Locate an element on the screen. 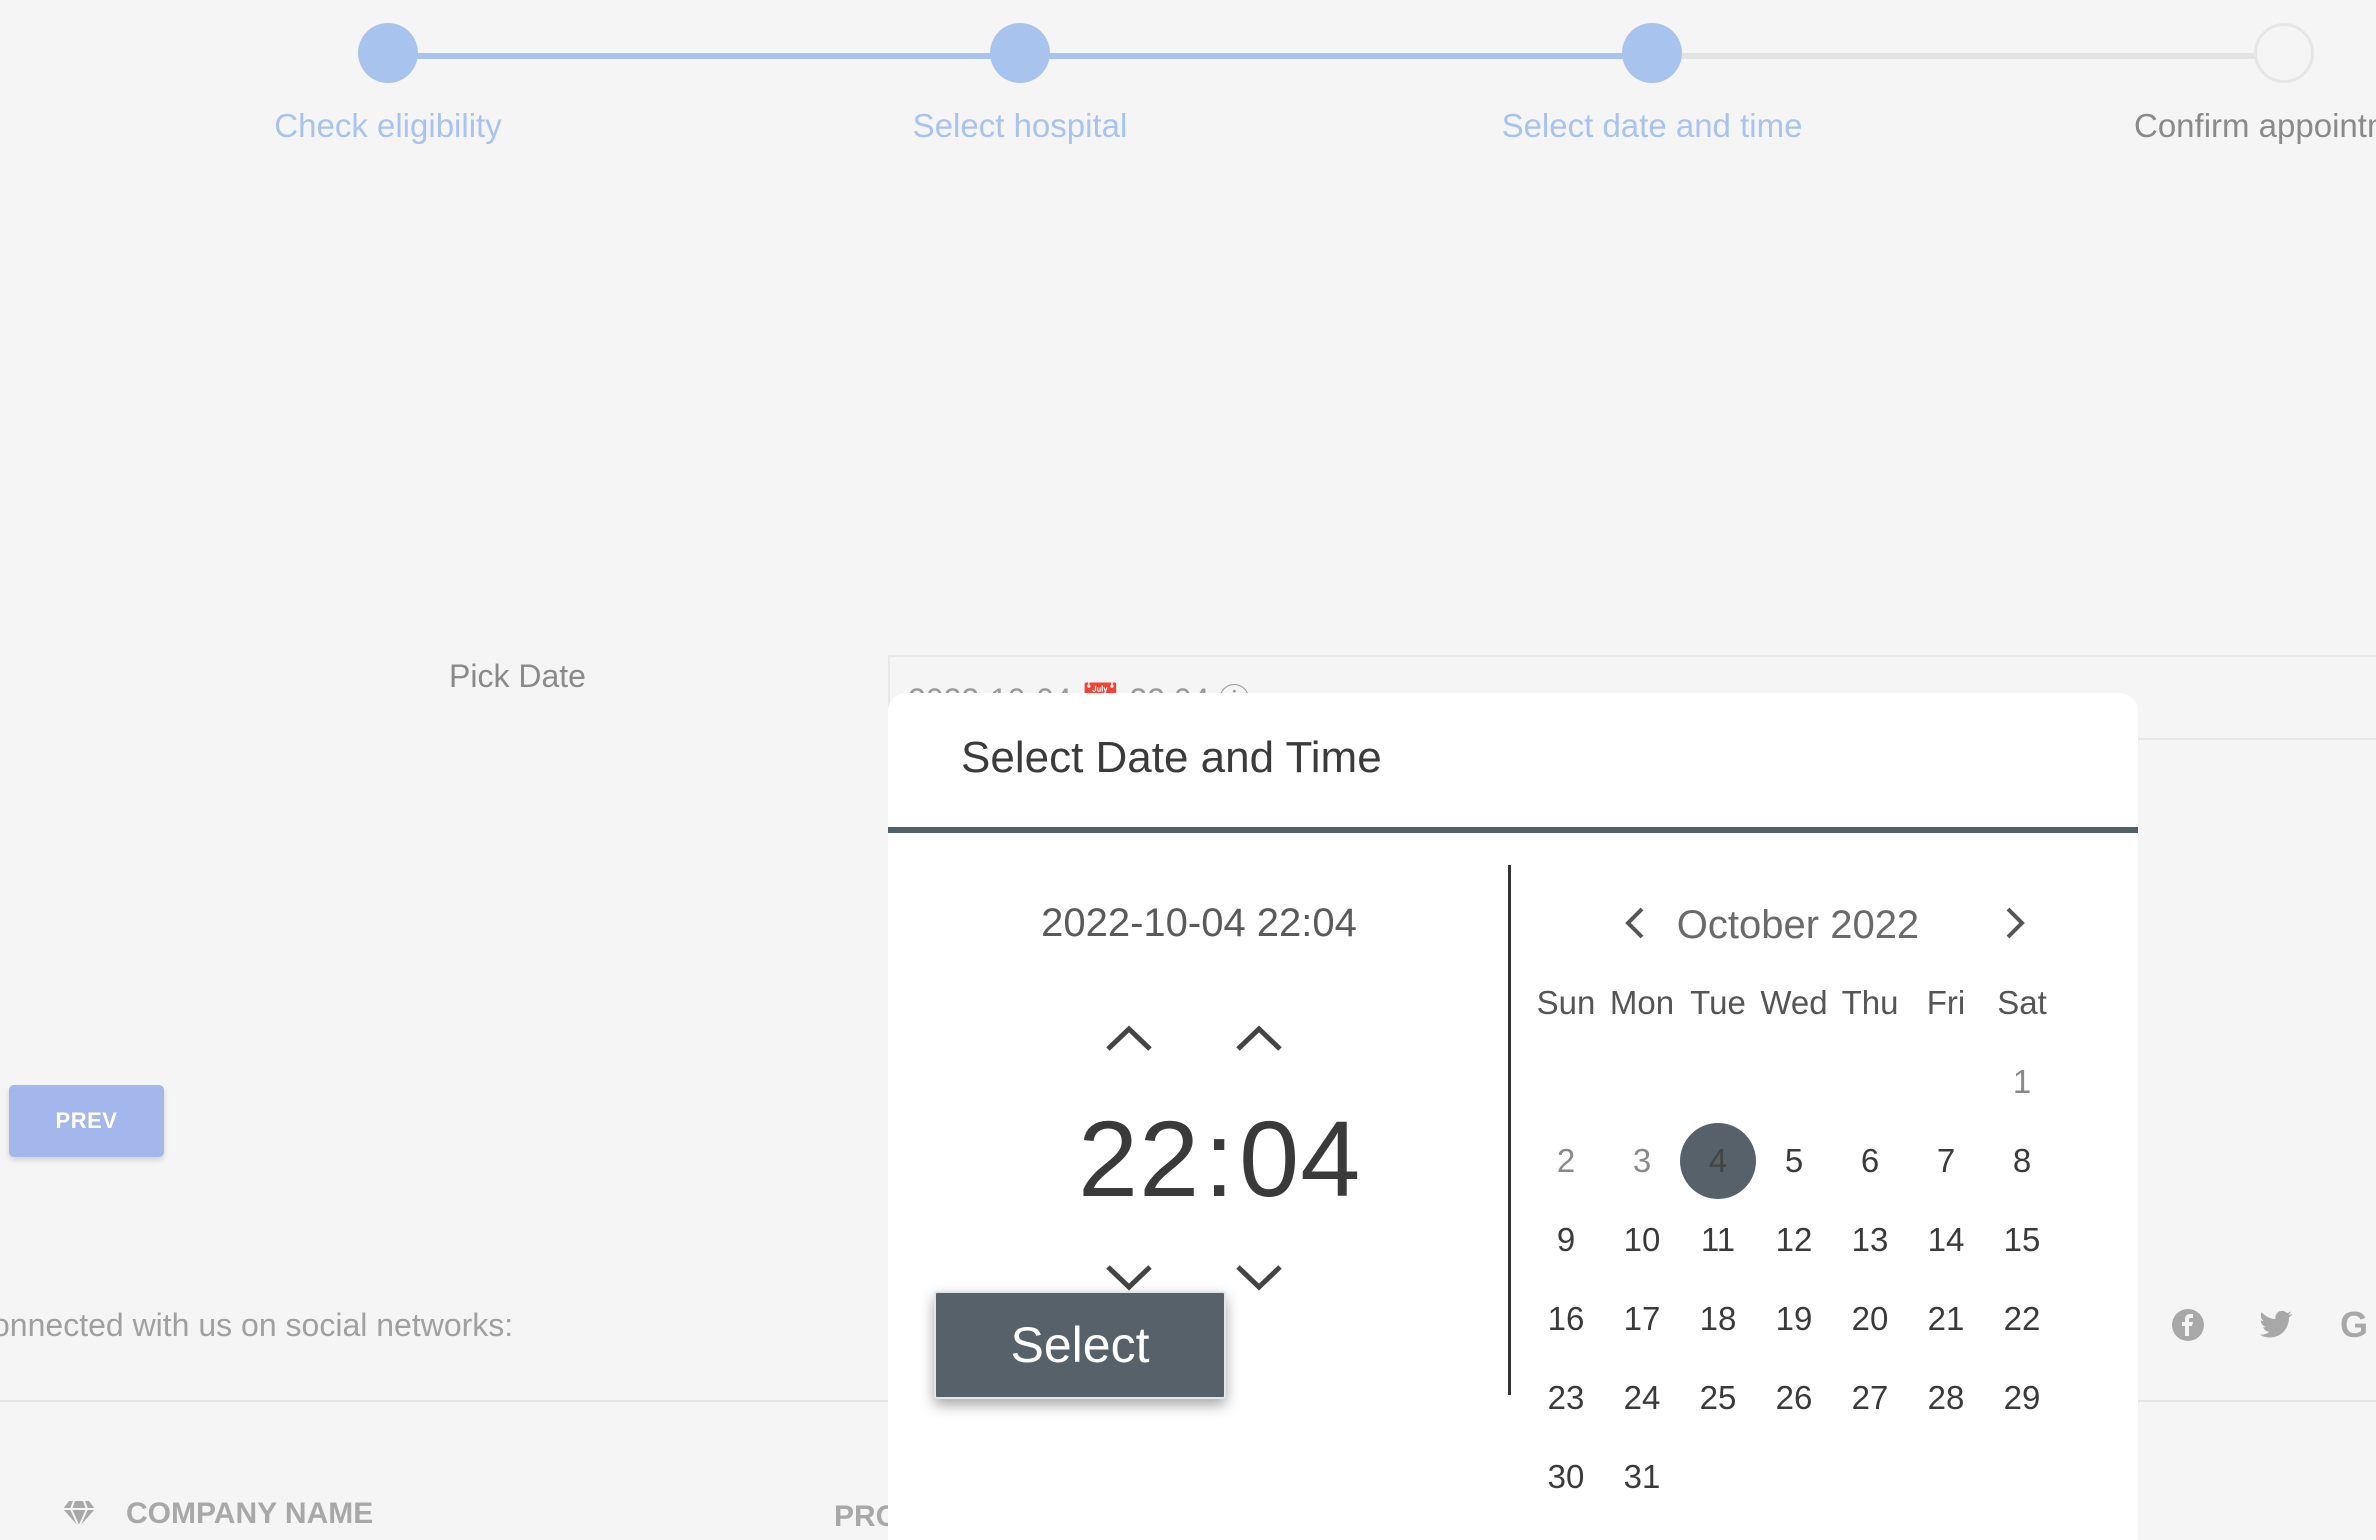 The height and width of the screenshot is (1540, 2376). weekday-header: Tue is located at coordinates (1718, 1002).